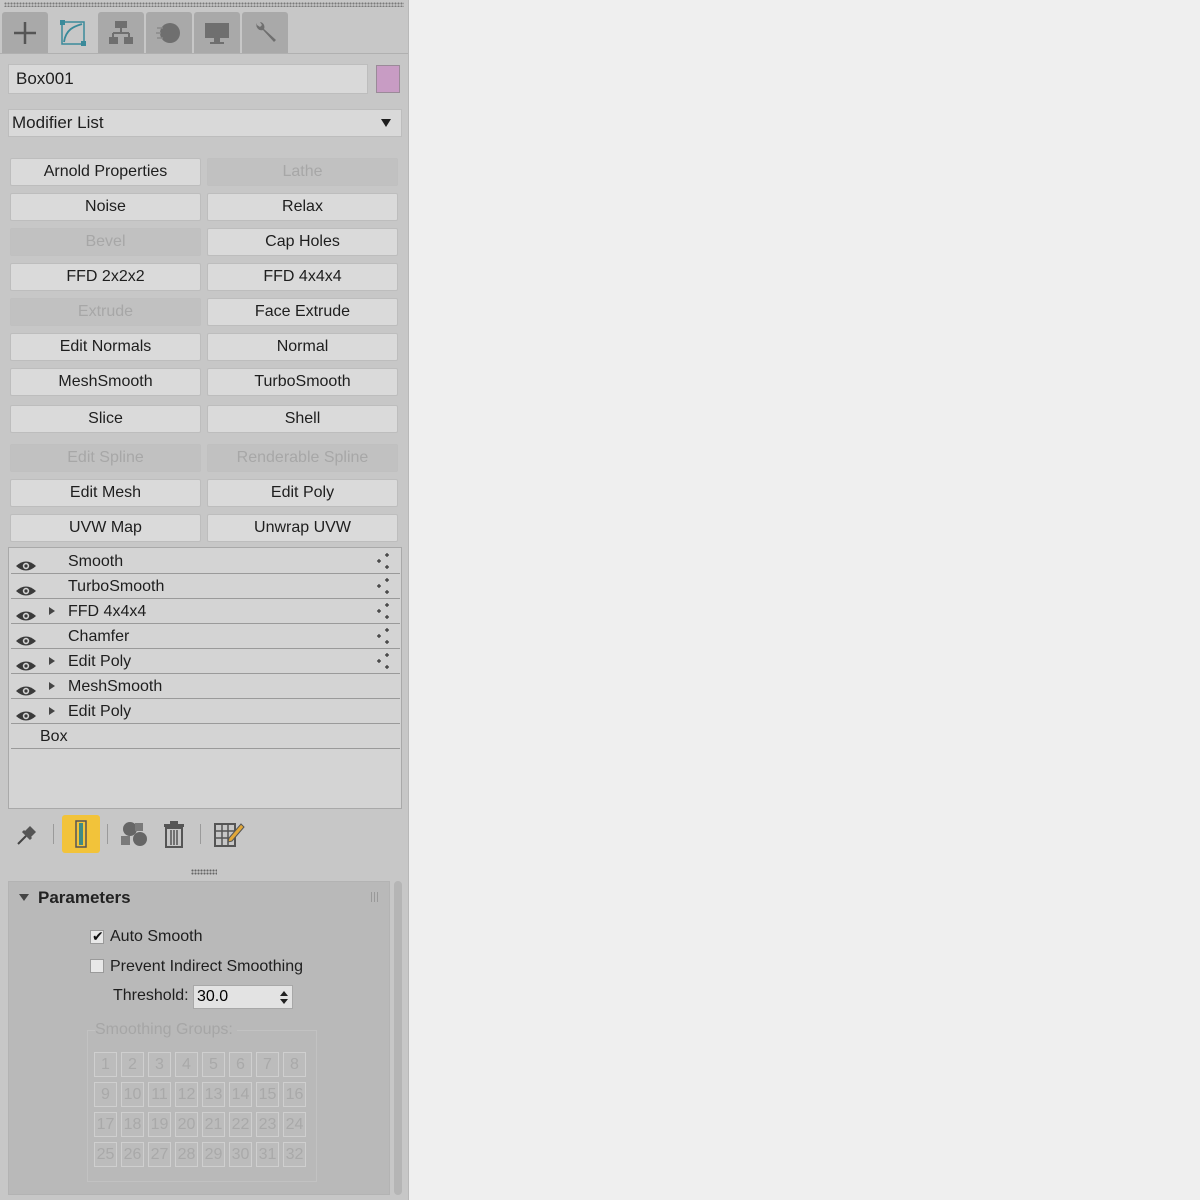 The height and width of the screenshot is (1200, 1200). Describe the element at coordinates (204, 53) in the screenshot. I see `tab-divider` at that location.